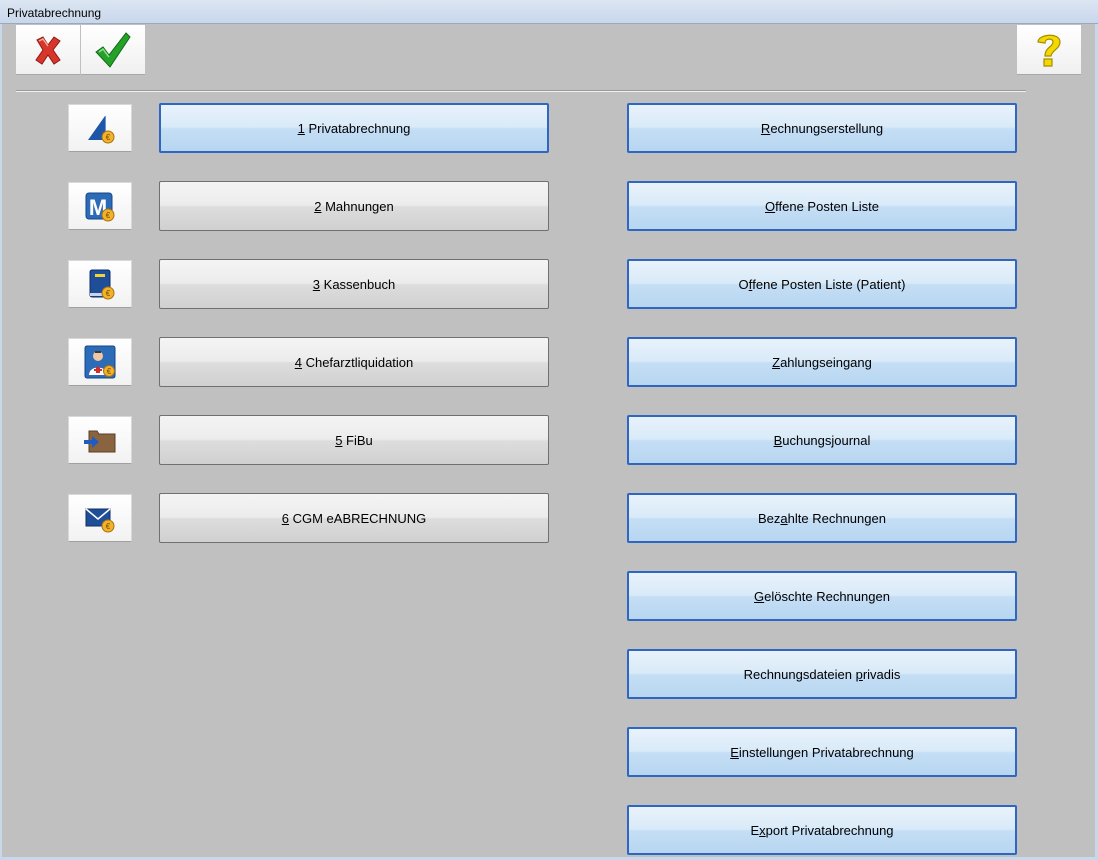 Image resolution: width=1098 pixels, height=860 pixels. I want to click on help-button, so click(1049, 50).